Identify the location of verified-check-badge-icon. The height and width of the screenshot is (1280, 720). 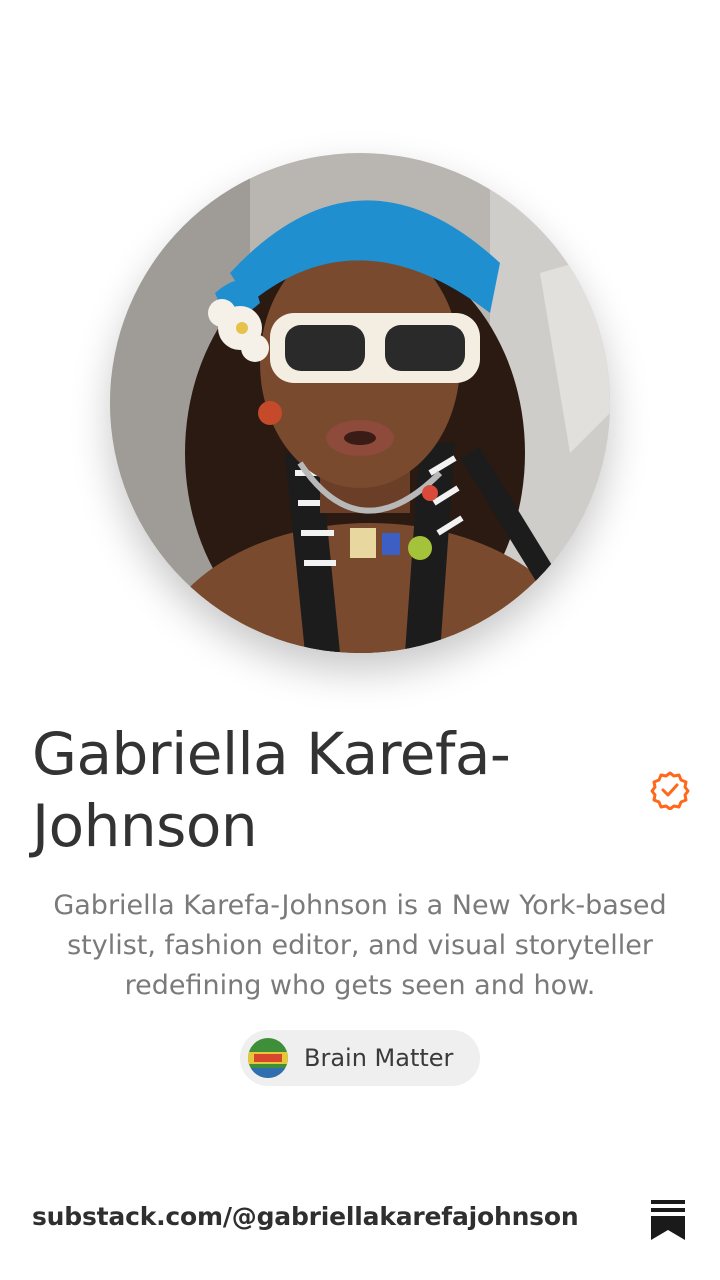
(670, 790).